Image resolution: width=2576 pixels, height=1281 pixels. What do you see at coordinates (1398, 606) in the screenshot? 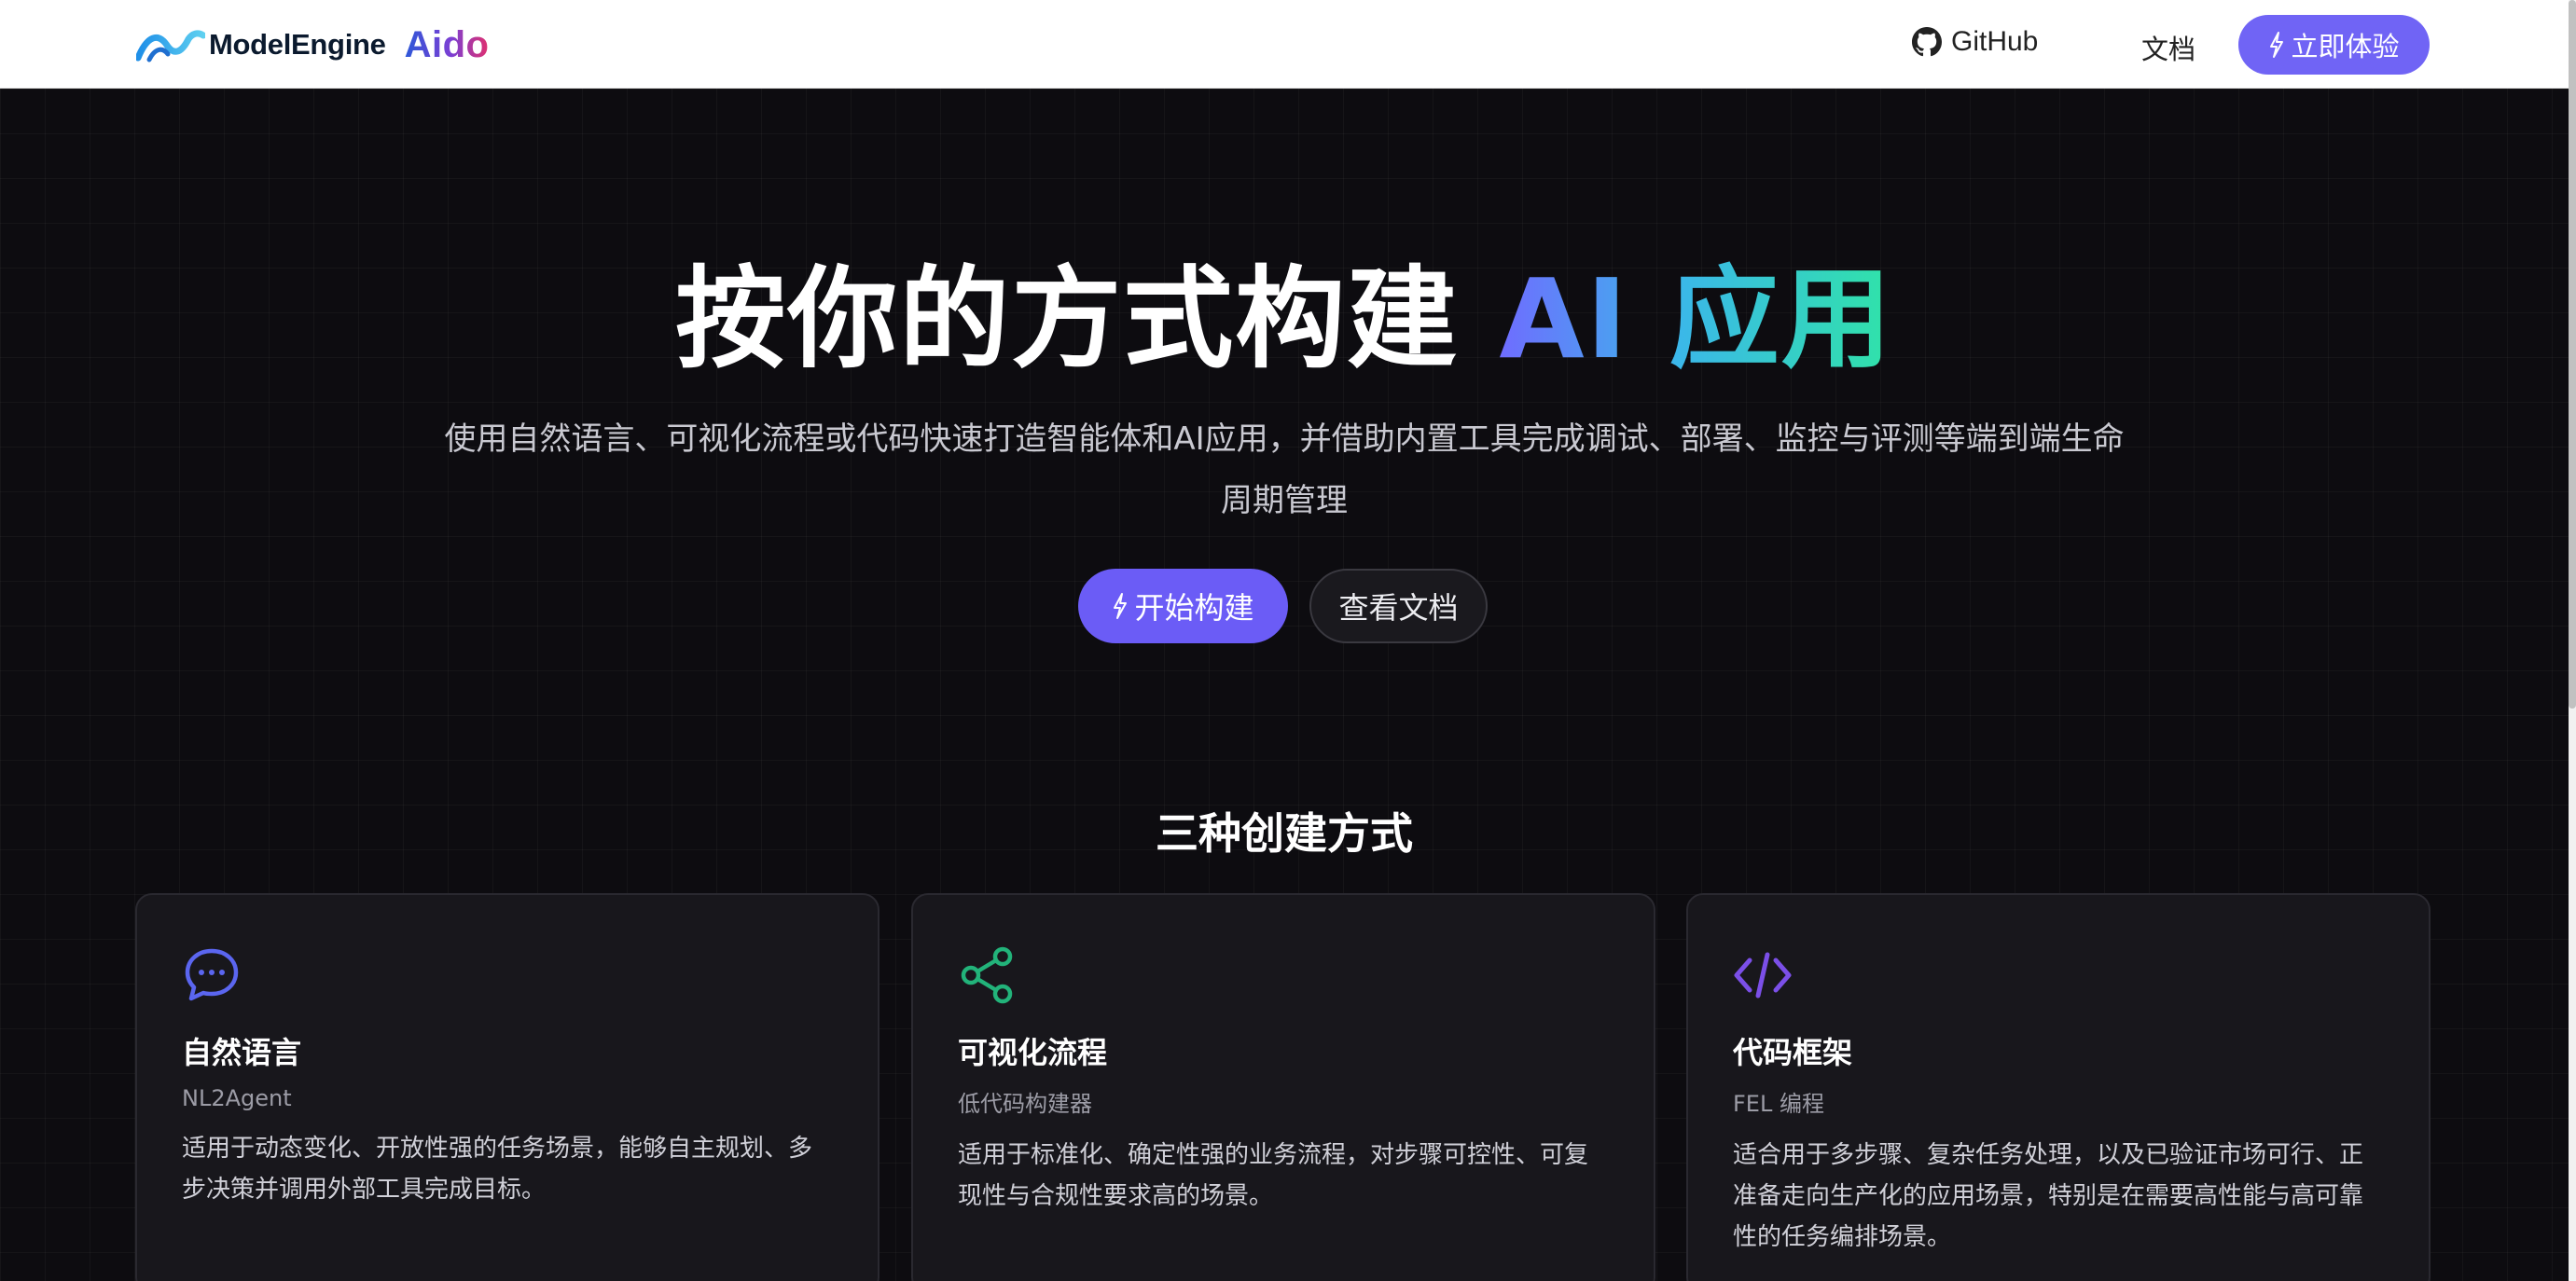
I see `view-docs-button: 查看文档` at bounding box center [1398, 606].